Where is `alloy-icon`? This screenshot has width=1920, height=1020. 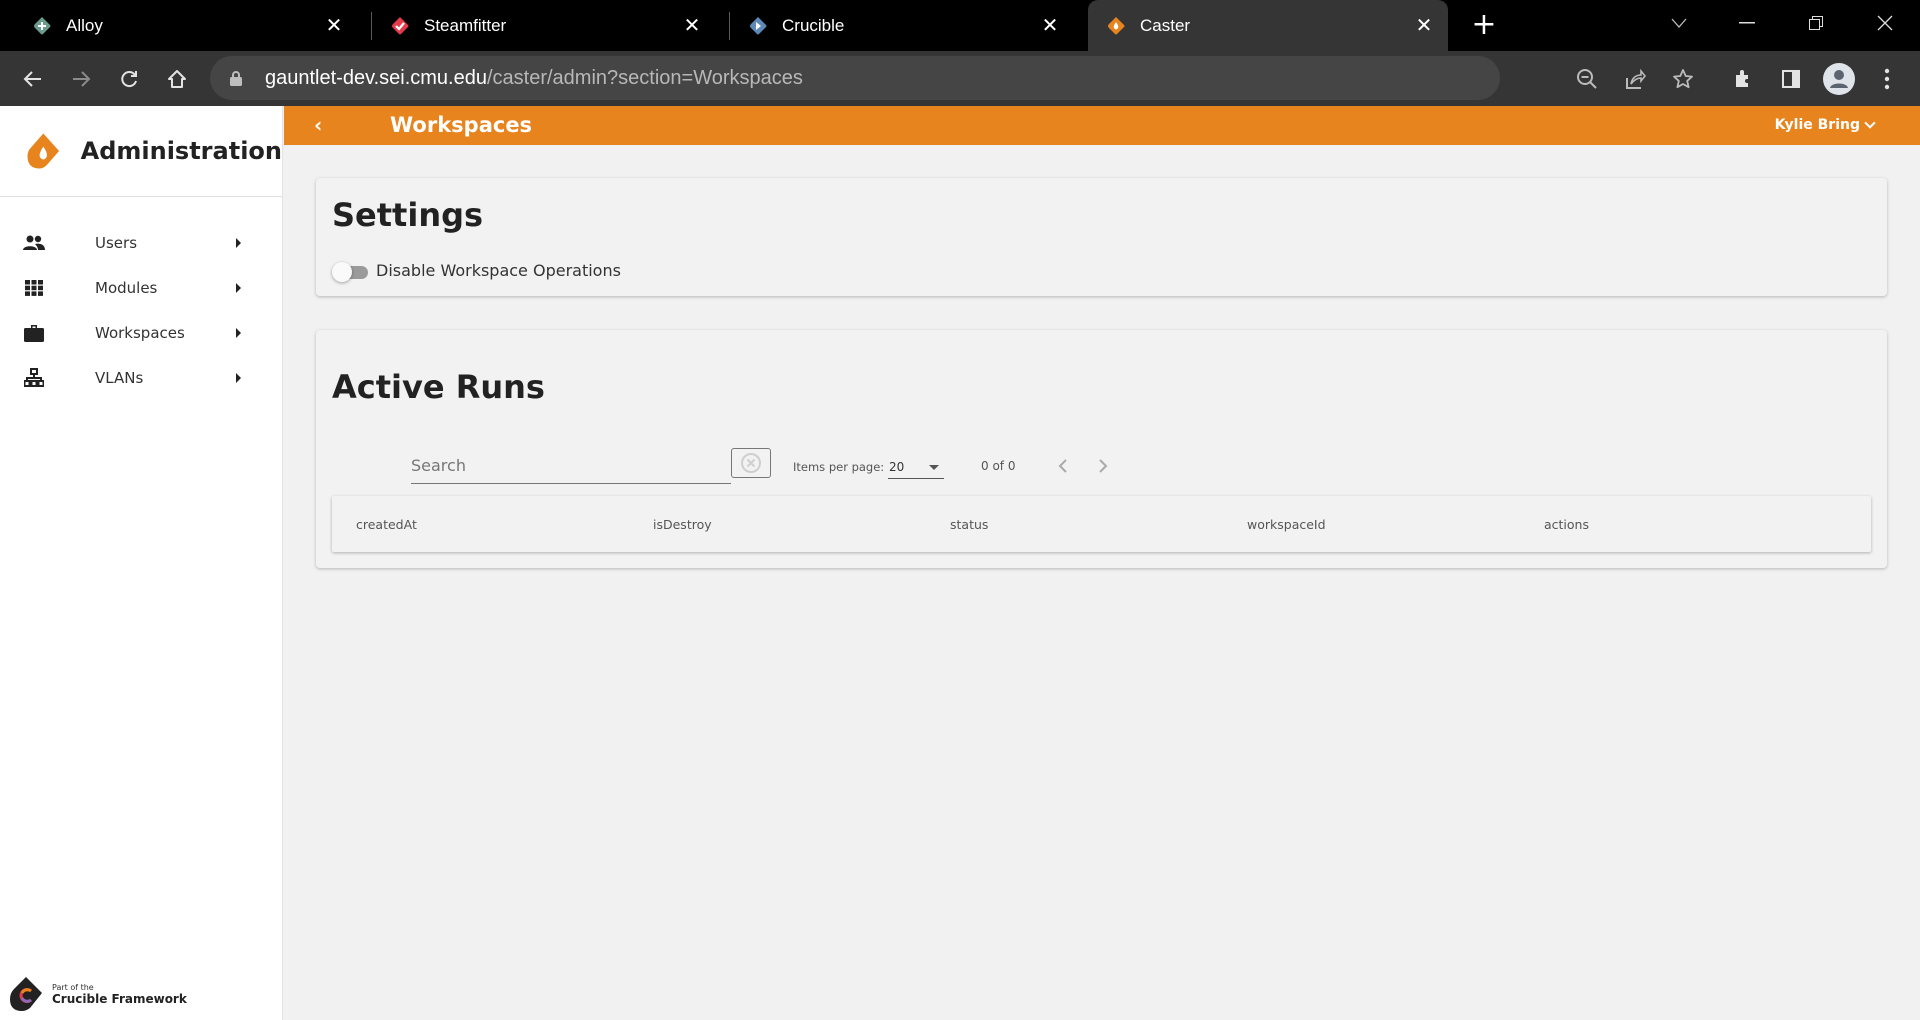
alloy-icon is located at coordinates (42, 26).